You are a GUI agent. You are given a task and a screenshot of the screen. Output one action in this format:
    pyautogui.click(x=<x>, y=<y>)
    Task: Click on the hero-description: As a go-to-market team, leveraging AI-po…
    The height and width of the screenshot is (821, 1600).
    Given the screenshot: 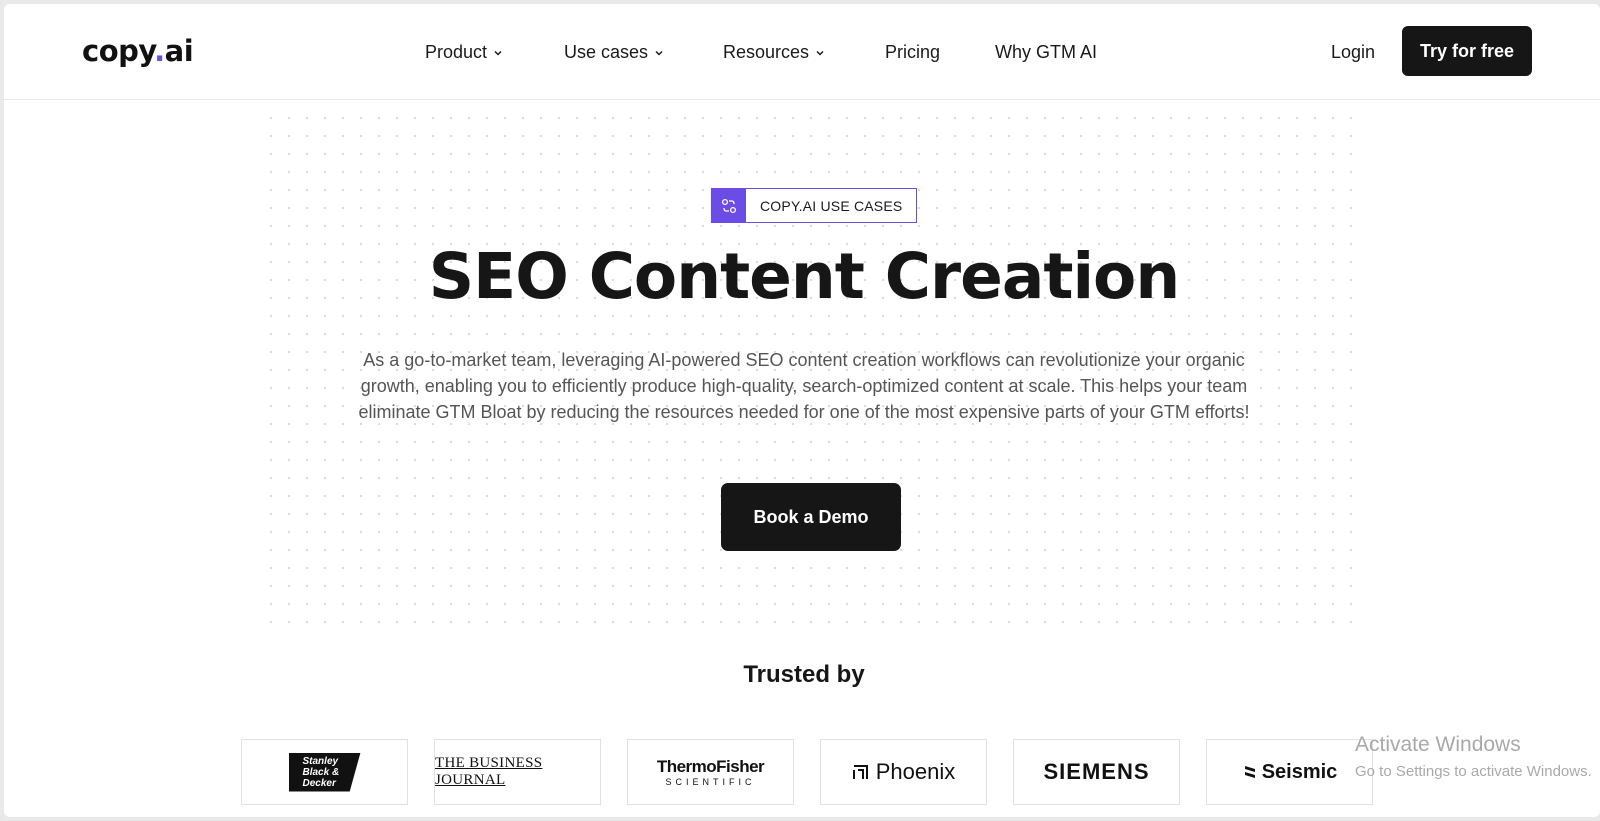 What is the action you would take?
    pyautogui.click(x=804, y=386)
    